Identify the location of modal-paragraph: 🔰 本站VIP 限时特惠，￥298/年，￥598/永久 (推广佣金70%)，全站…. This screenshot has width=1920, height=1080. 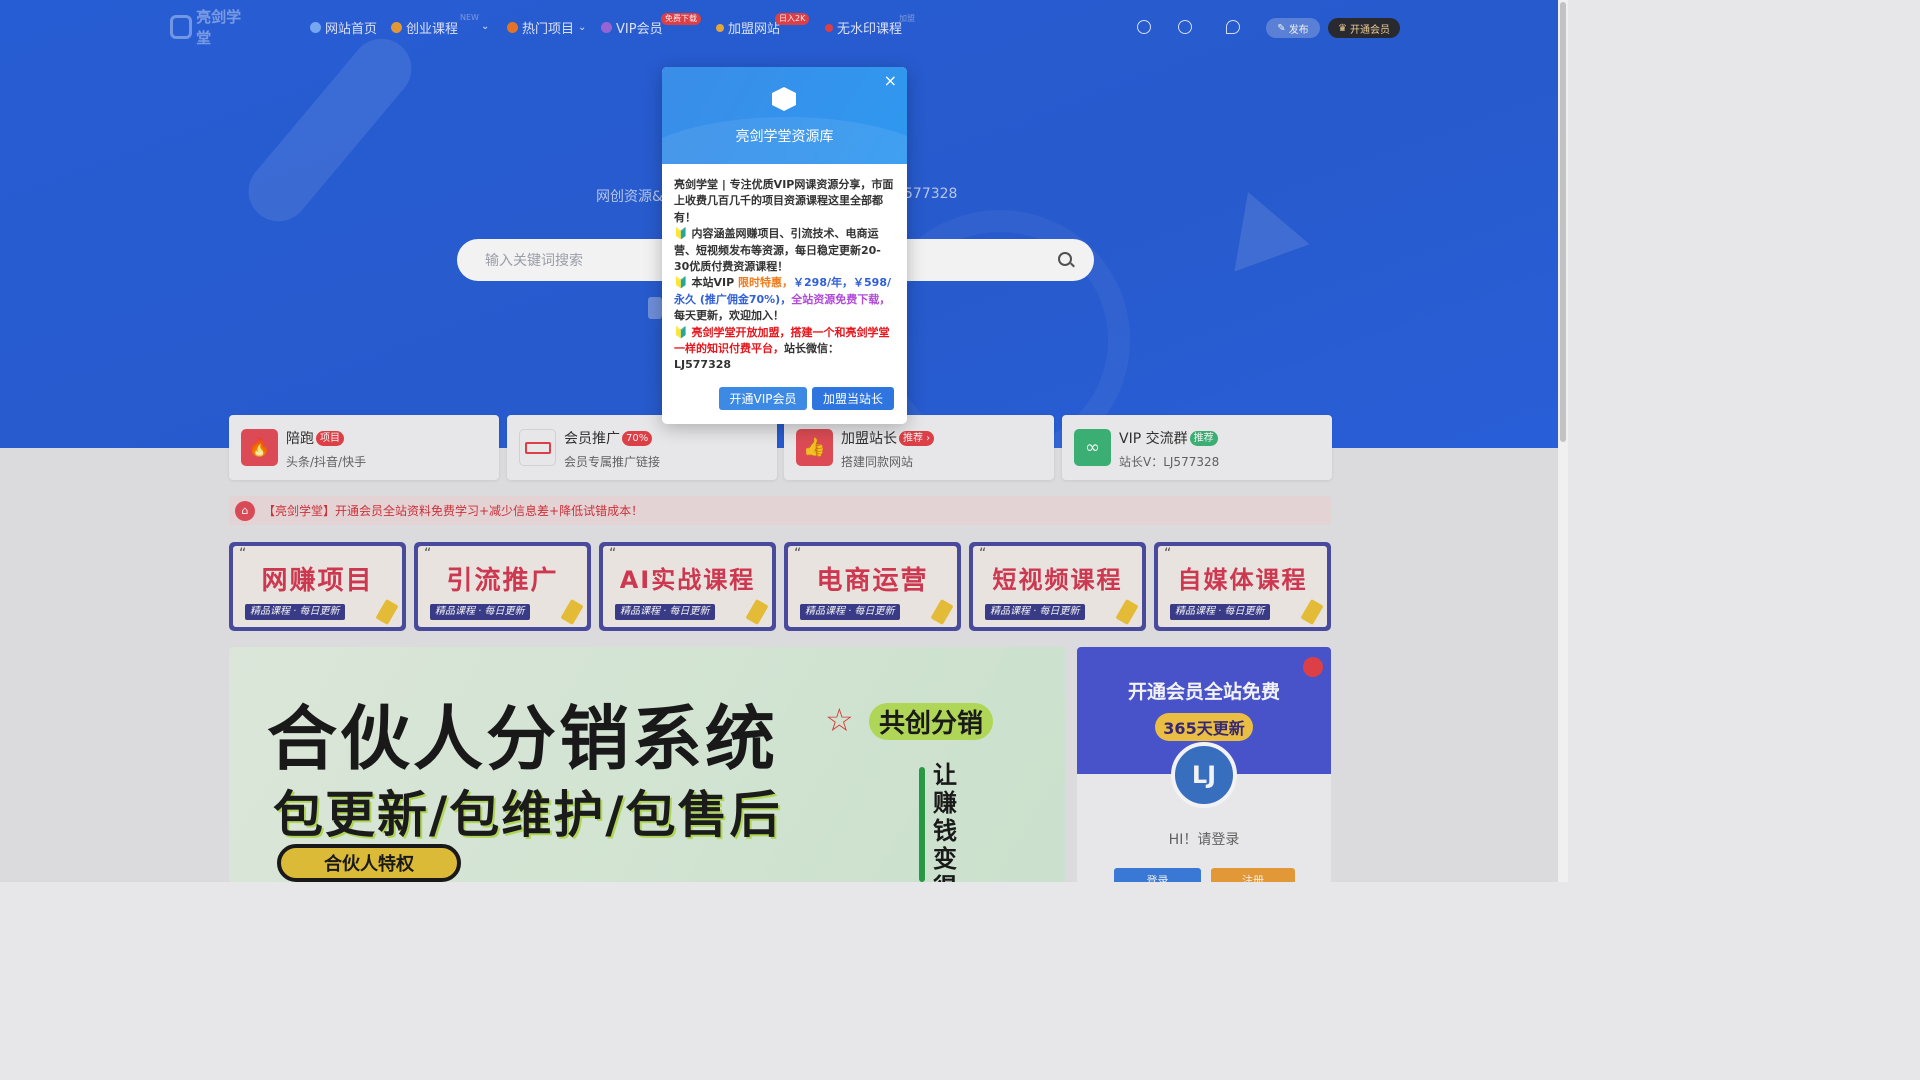
(784, 299).